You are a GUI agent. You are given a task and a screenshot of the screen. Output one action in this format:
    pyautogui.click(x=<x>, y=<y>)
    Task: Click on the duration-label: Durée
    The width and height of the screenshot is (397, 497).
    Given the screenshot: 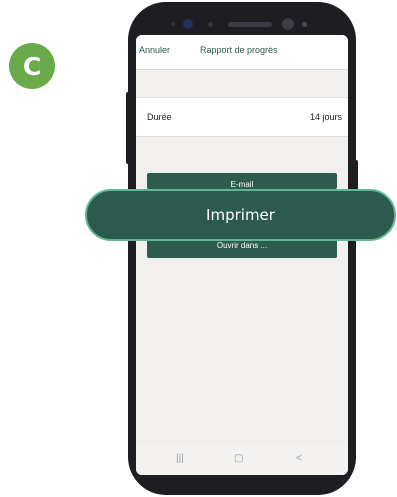 What is the action you would take?
    pyautogui.click(x=159, y=117)
    